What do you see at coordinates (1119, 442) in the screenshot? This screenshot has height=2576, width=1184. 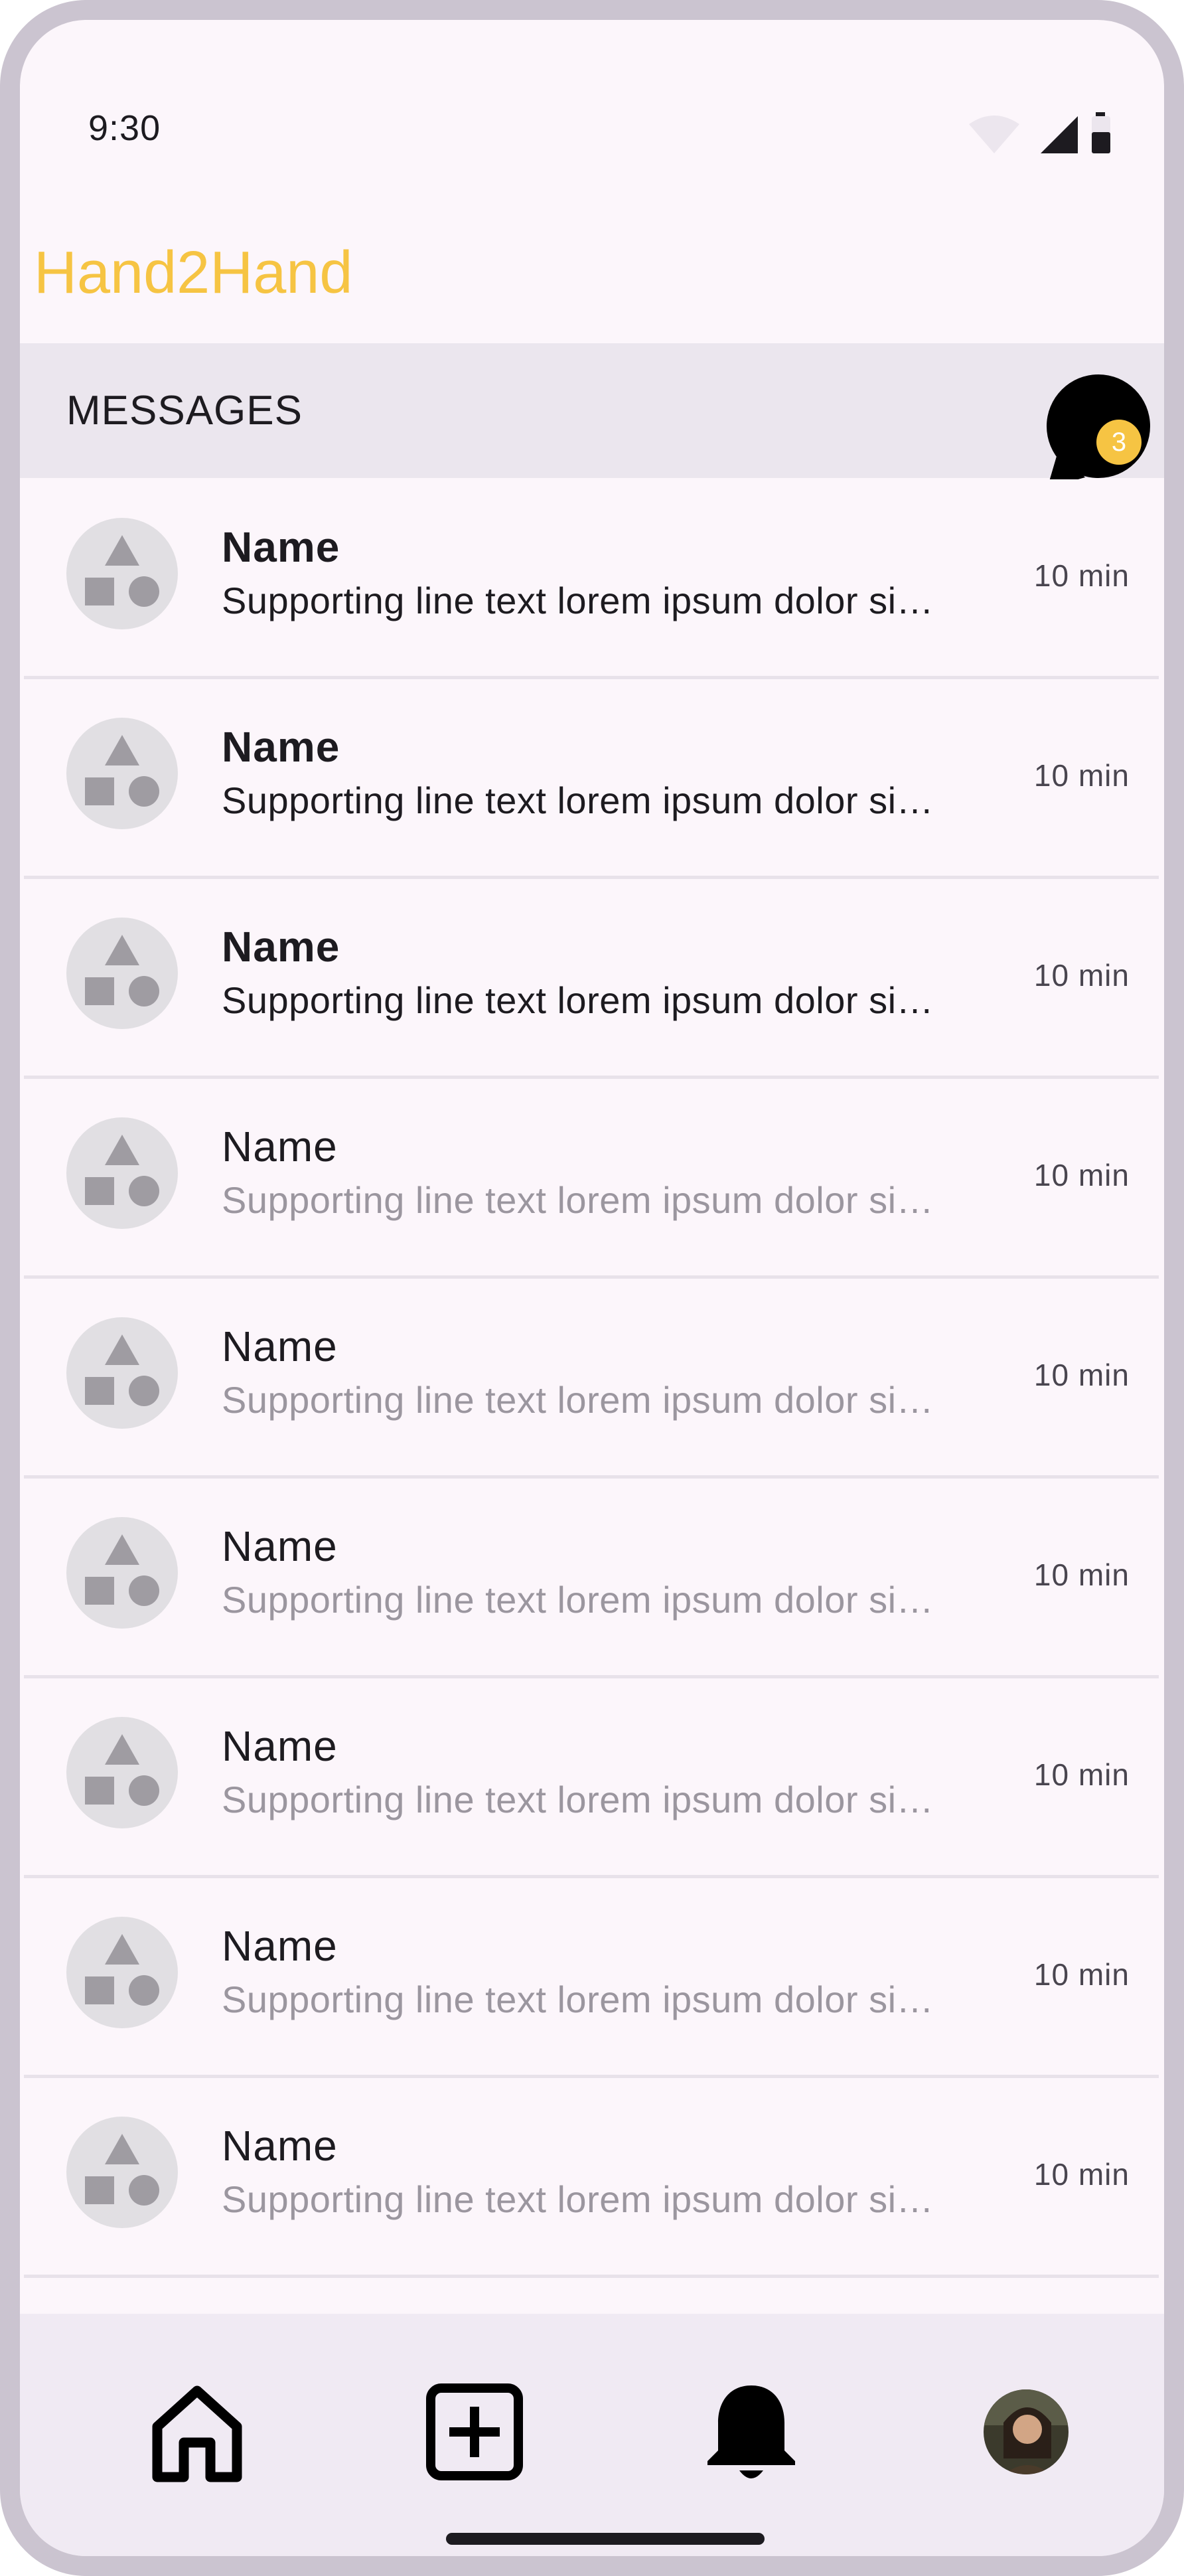 I see `unread-badge: 3` at bounding box center [1119, 442].